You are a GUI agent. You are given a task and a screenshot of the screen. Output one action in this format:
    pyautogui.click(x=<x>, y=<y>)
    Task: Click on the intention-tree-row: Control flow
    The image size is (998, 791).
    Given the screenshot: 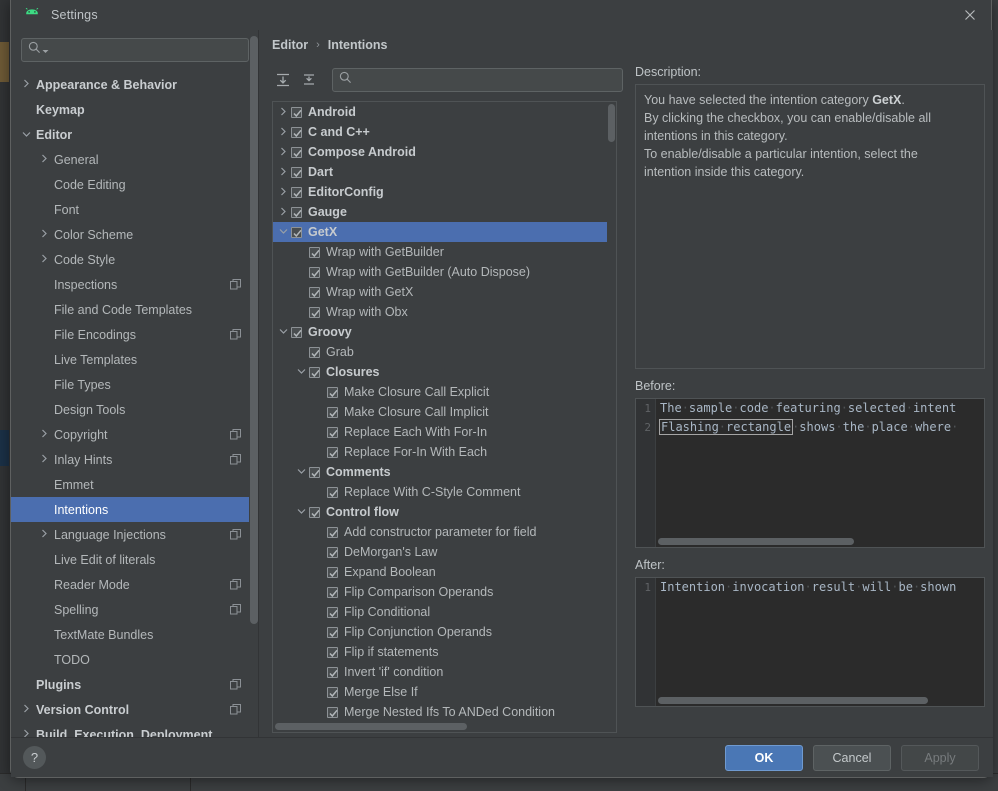 What is the action you would take?
    pyautogui.click(x=444, y=512)
    